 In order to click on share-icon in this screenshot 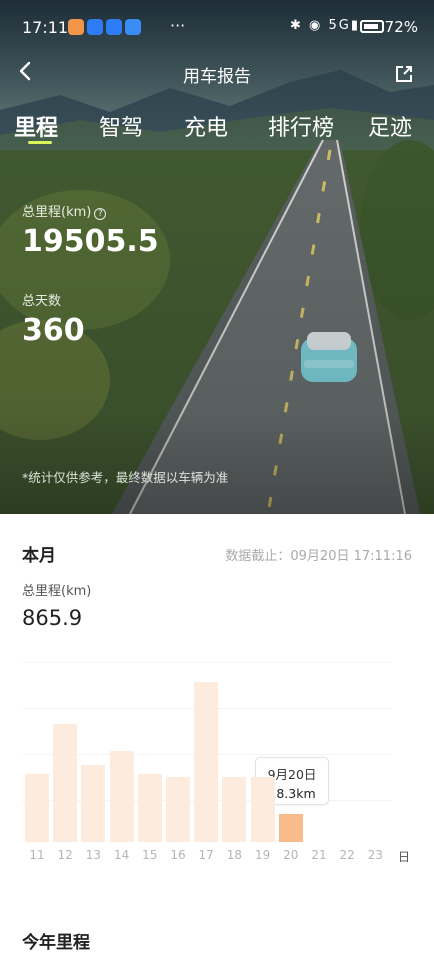, I will do `click(404, 74)`.